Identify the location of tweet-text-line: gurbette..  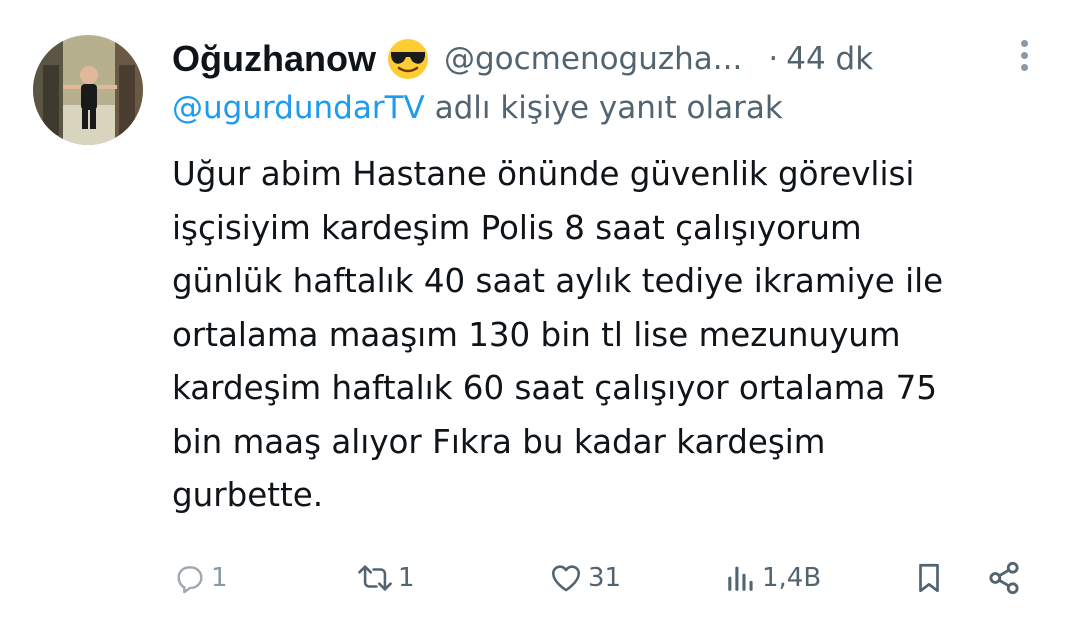
(248, 495).